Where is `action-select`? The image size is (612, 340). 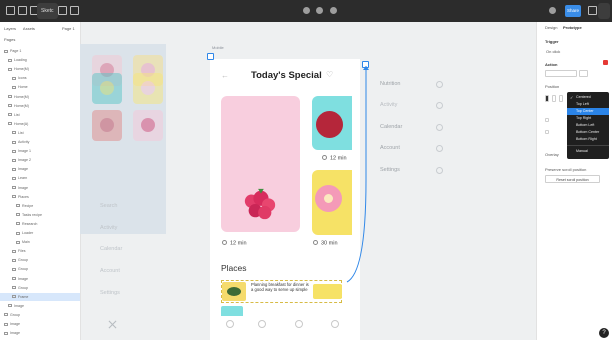
action-select is located at coordinates (561, 73).